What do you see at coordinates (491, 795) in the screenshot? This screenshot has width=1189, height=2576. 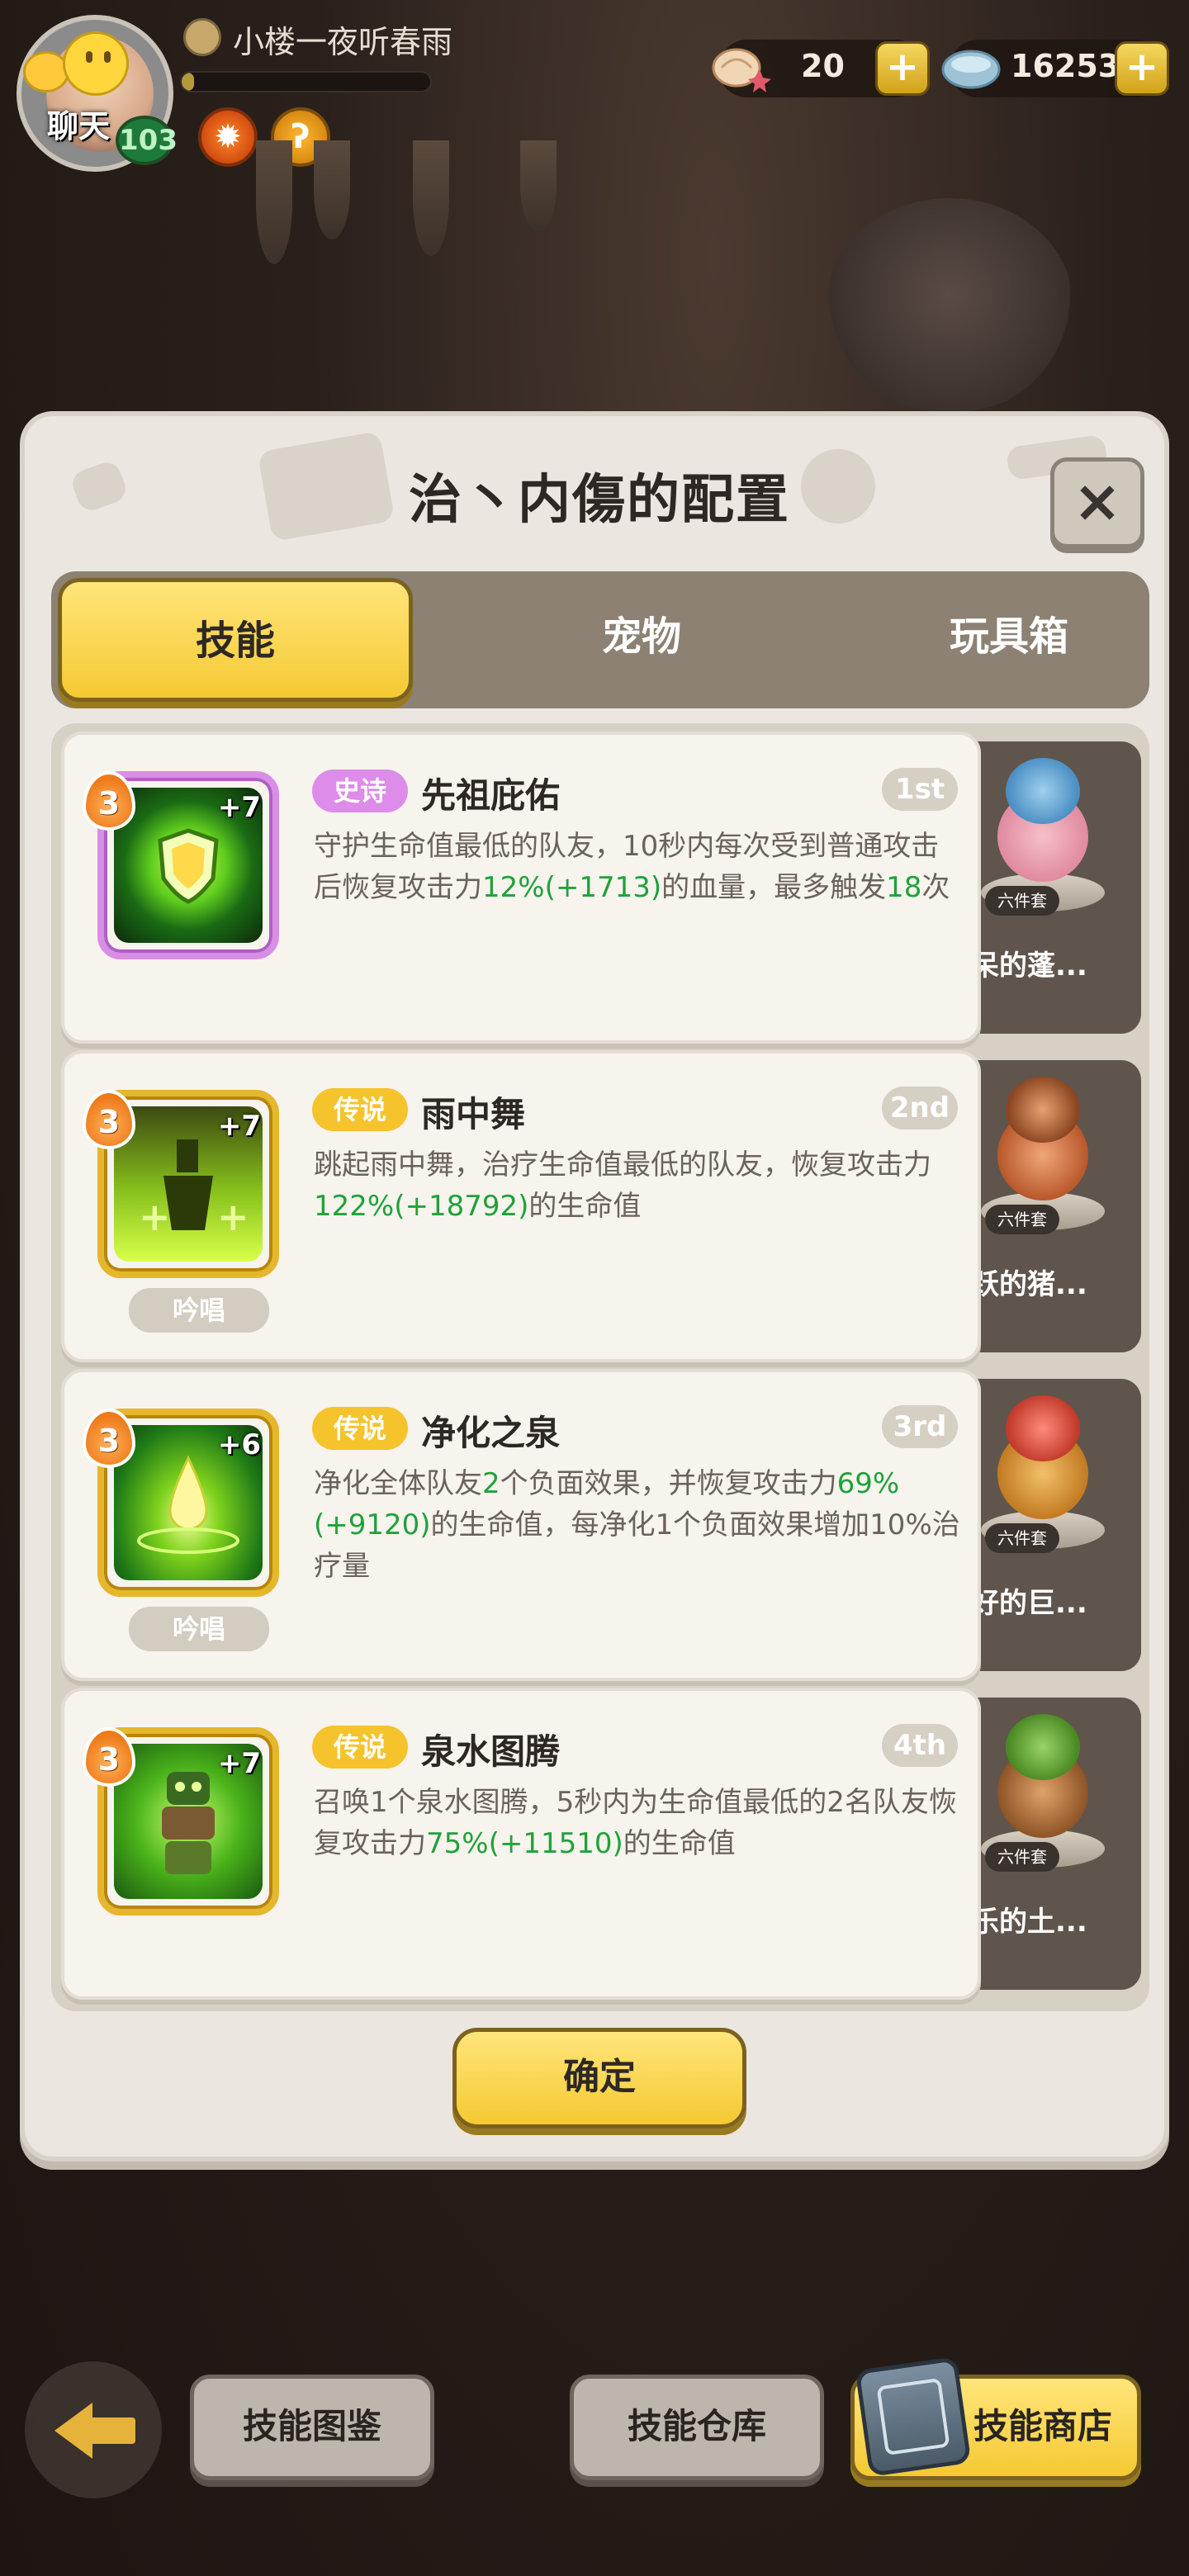 I see `skill-name: 先祖庇佑` at bounding box center [491, 795].